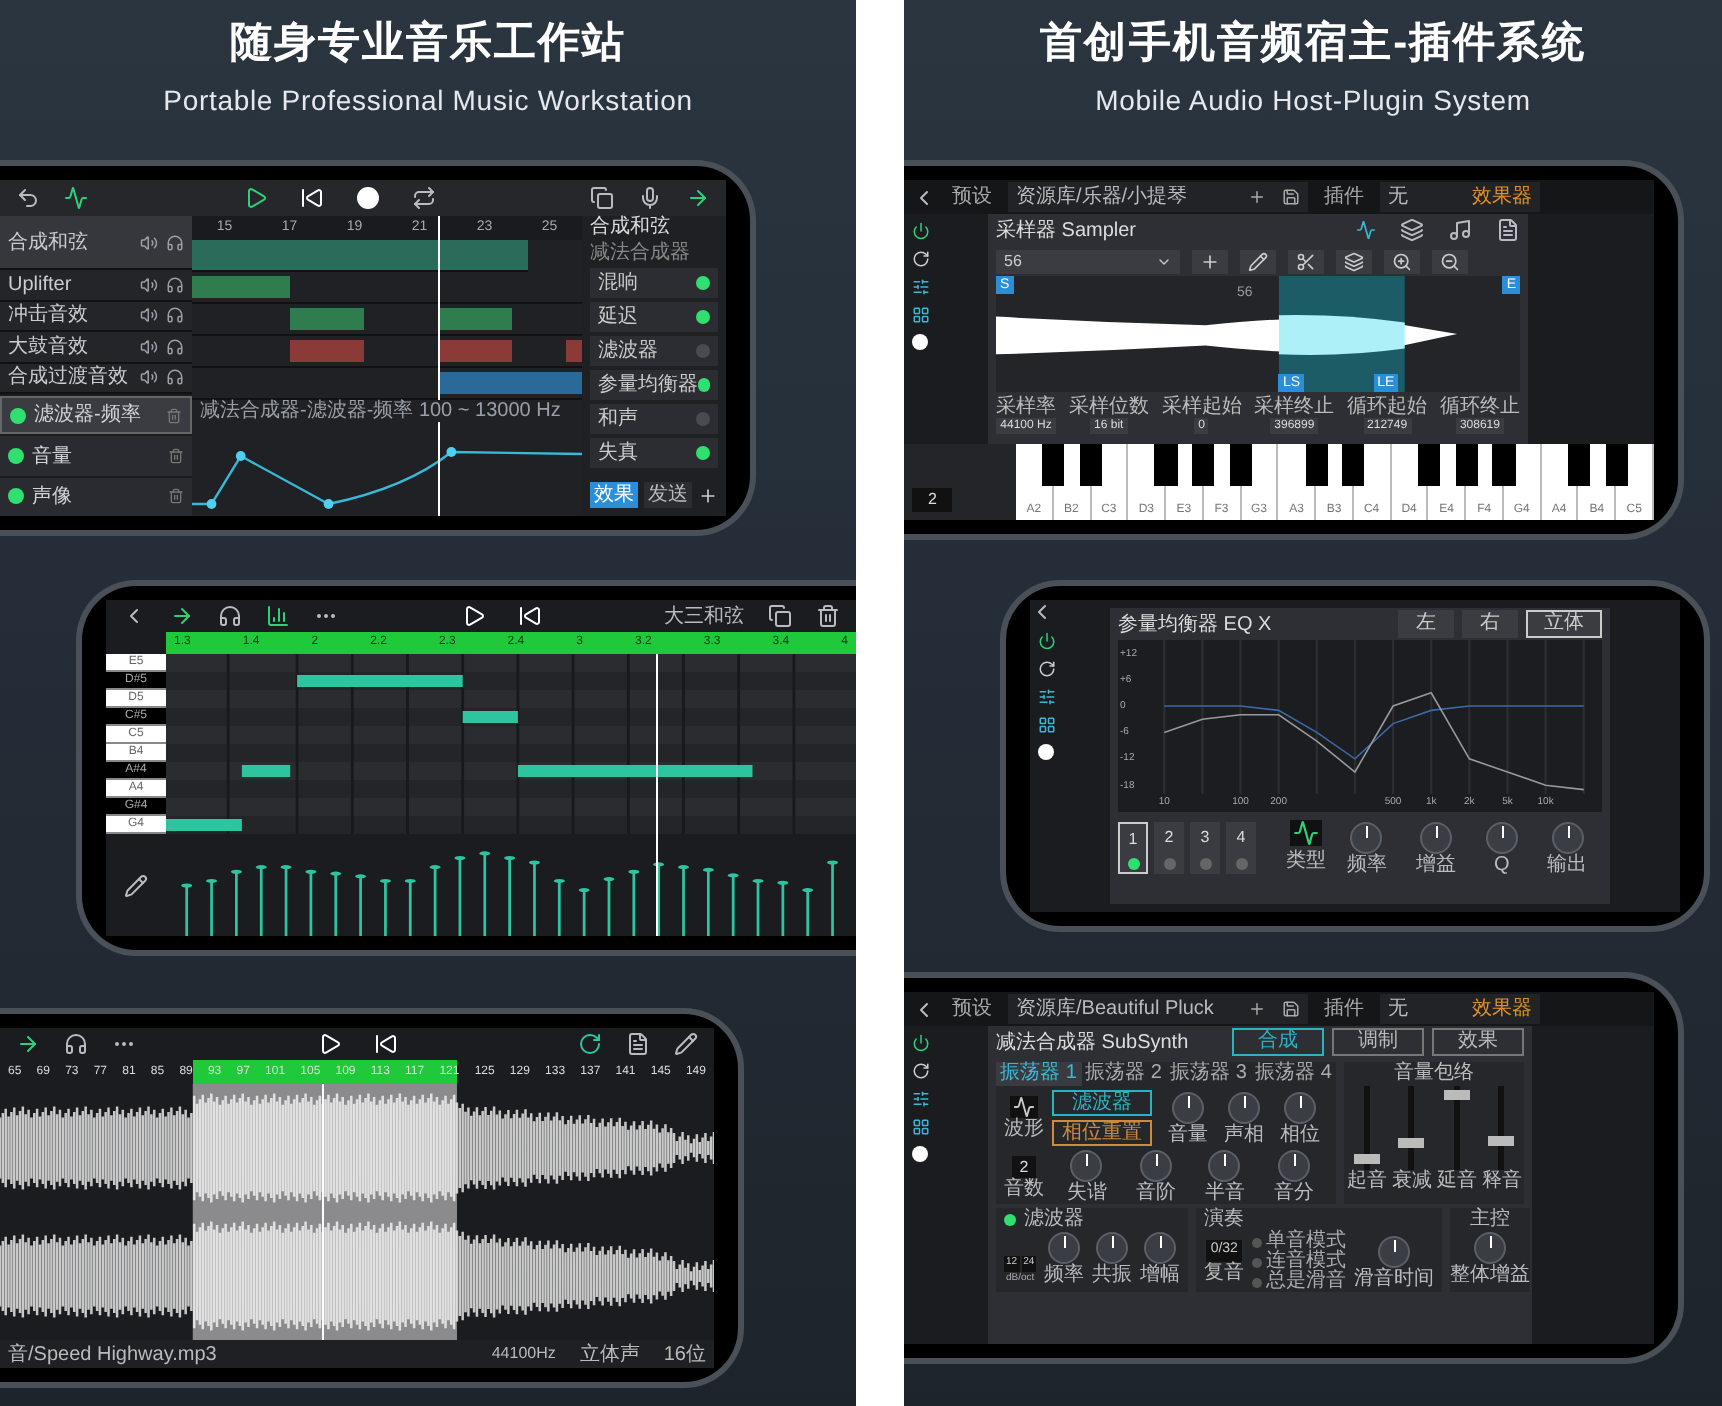  Describe the element at coordinates (1024, 1166) in the screenshot. I see `voices-field: 2` at that location.